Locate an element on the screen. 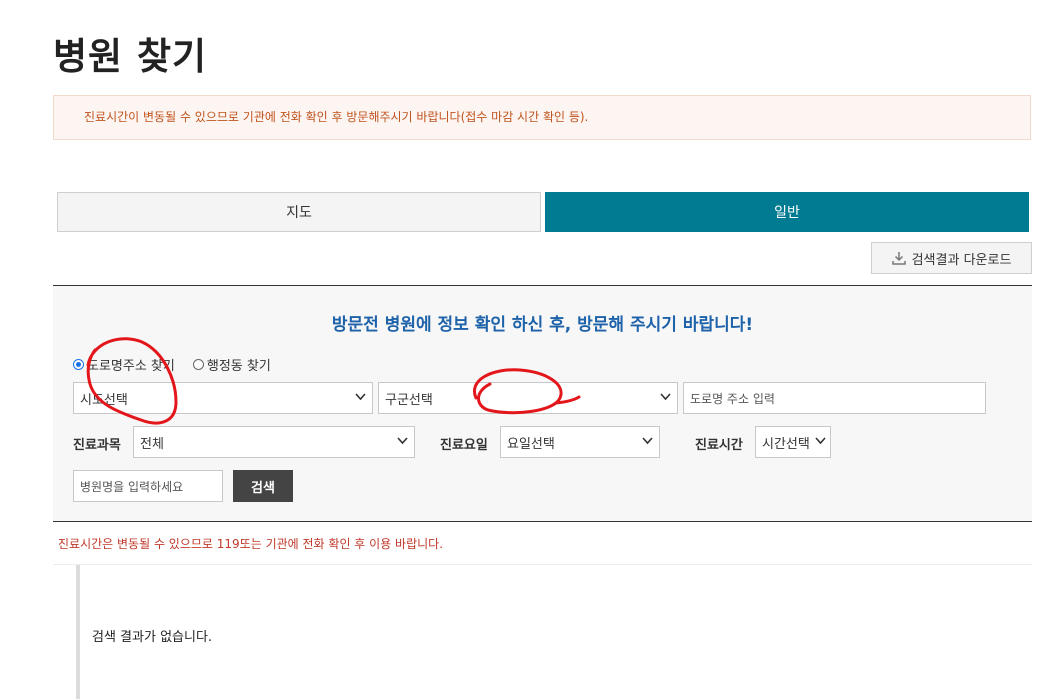 This screenshot has width=1056, height=699. address-mode-group: 도로명주소 찾기 행정동 찾기 is located at coordinates (181, 364).